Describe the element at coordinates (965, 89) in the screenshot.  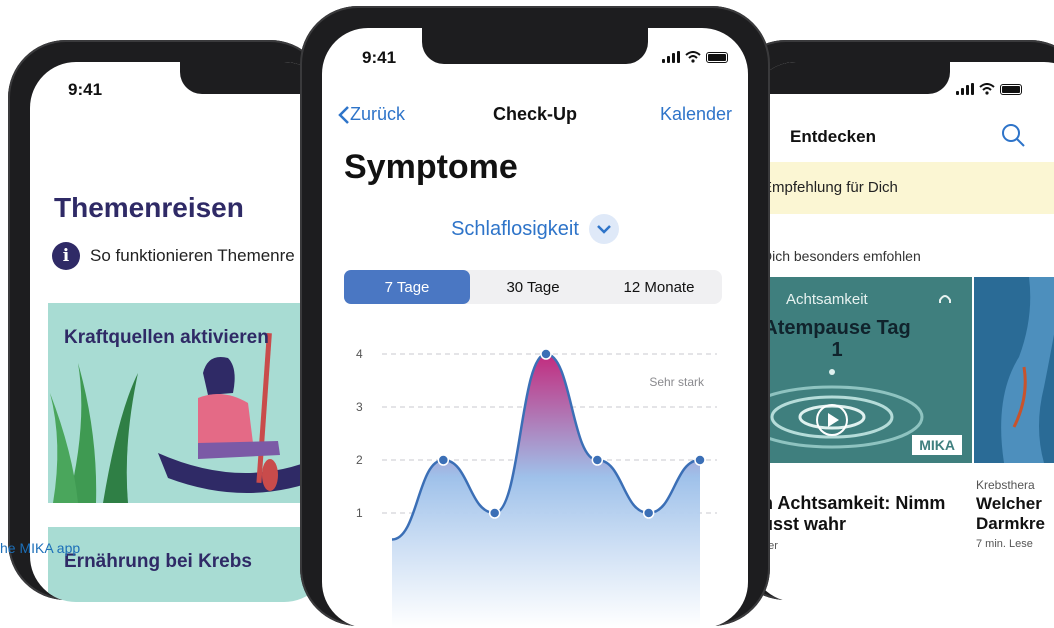
I see `signal-icon` at that location.